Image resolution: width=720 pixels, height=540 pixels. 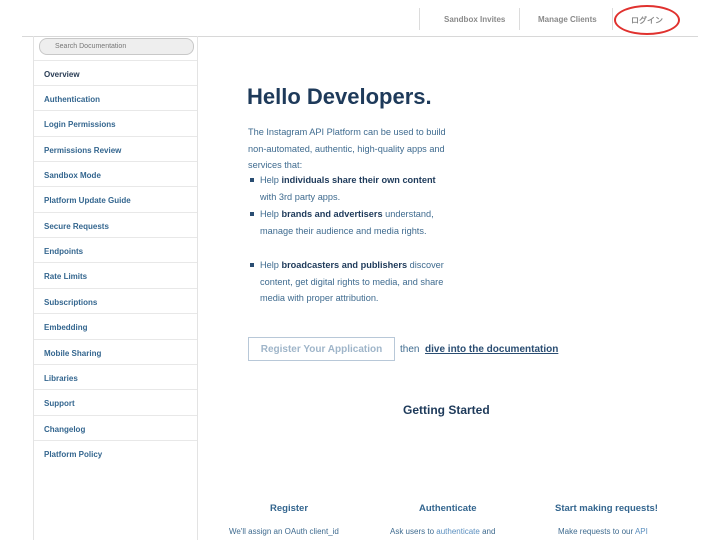 What do you see at coordinates (448, 508) in the screenshot?
I see `authenticate-column-title: Authenticate` at bounding box center [448, 508].